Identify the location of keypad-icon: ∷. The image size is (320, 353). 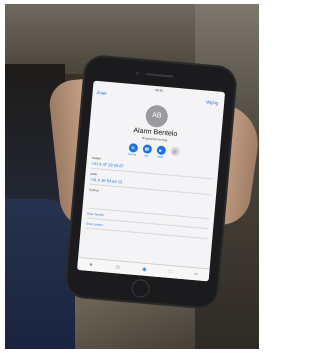
(171, 272).